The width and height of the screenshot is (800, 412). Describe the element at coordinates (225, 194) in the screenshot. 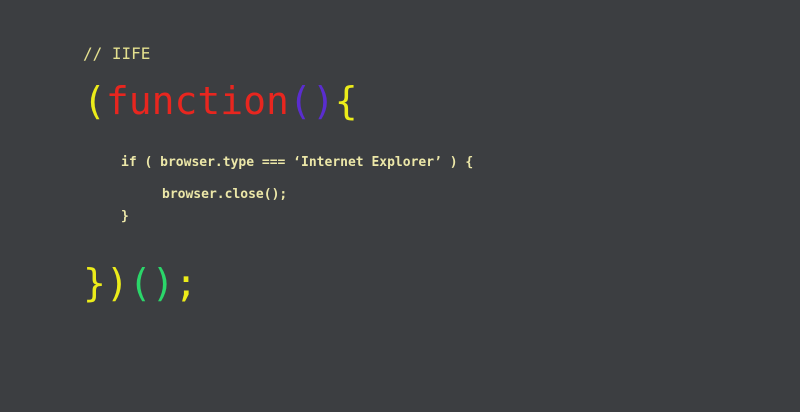

I see `close-call-line: browser.close();` at that location.